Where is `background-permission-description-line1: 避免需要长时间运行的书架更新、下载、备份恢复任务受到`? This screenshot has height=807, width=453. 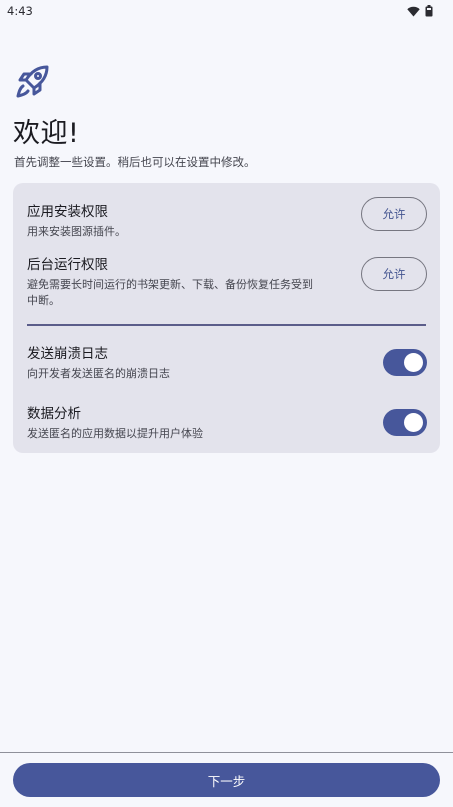 background-permission-description-line1: 避免需要长时间运行的书架更新、下载、备份恢复任务受到 is located at coordinates (170, 284).